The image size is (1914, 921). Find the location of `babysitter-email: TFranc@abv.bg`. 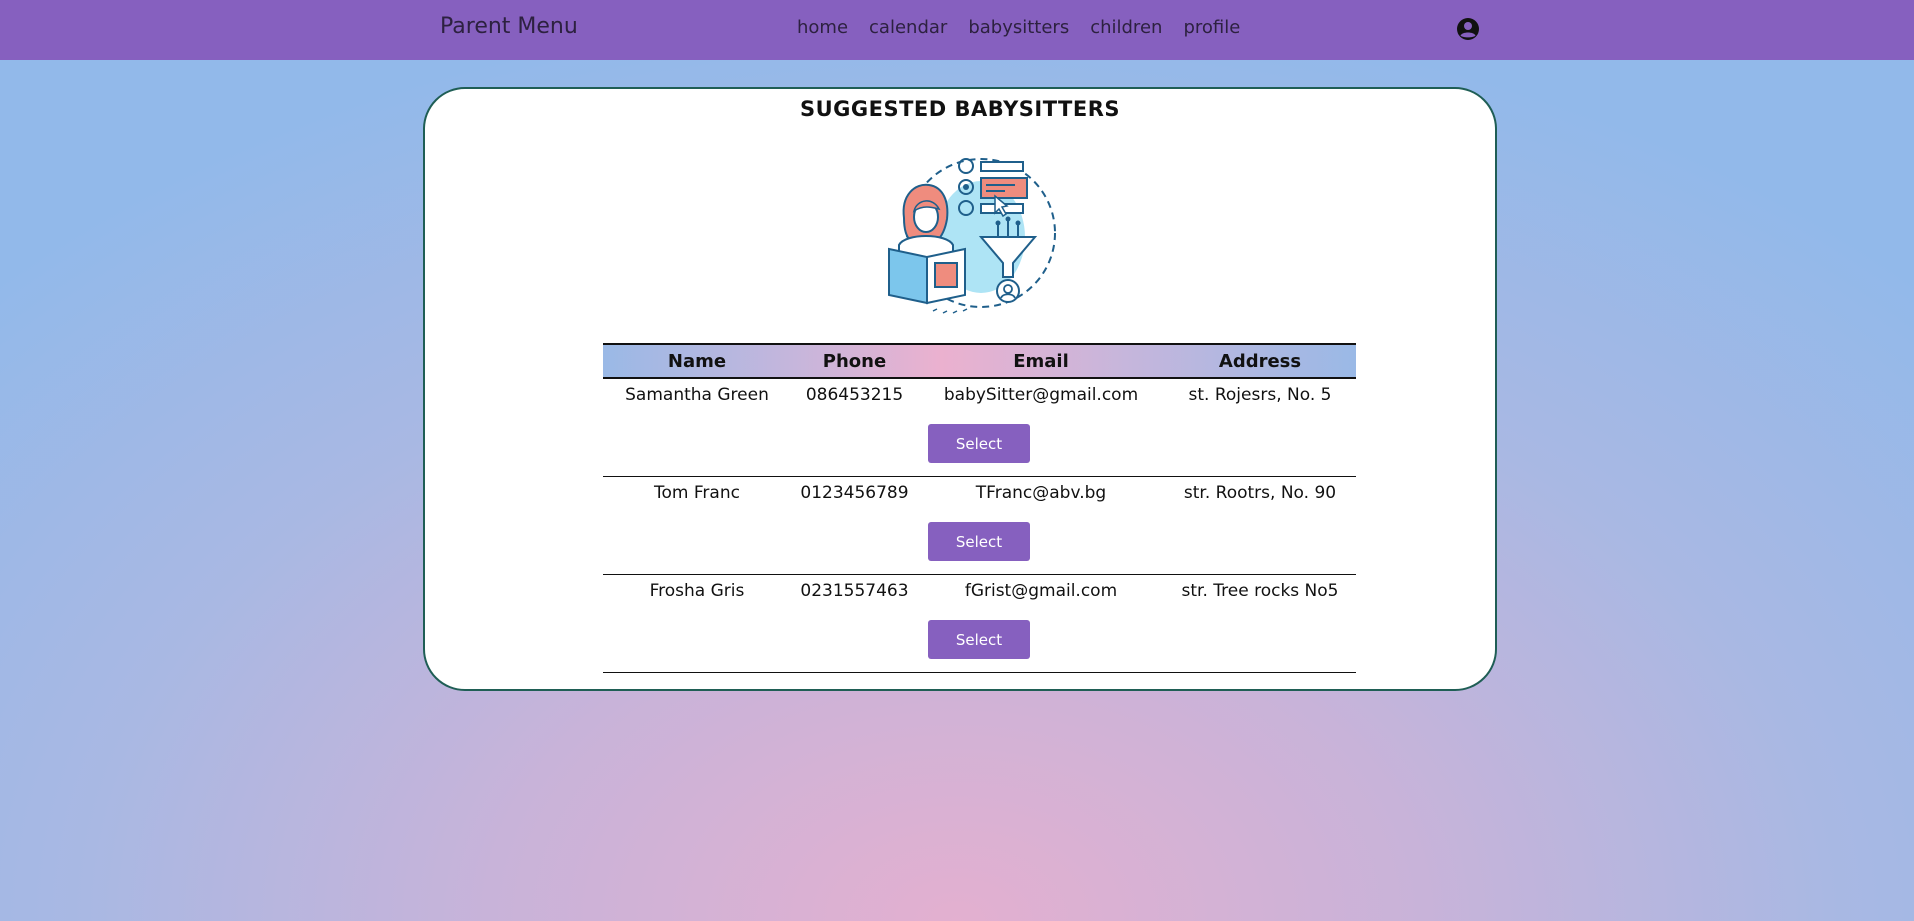

babysitter-email: TFranc@abv.bg is located at coordinates (1041, 493).